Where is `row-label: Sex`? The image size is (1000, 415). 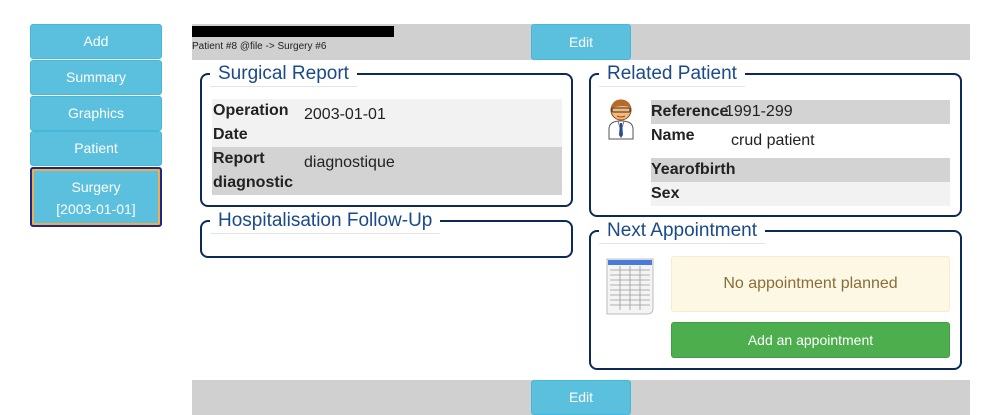
row-label: Sex is located at coordinates (665, 193).